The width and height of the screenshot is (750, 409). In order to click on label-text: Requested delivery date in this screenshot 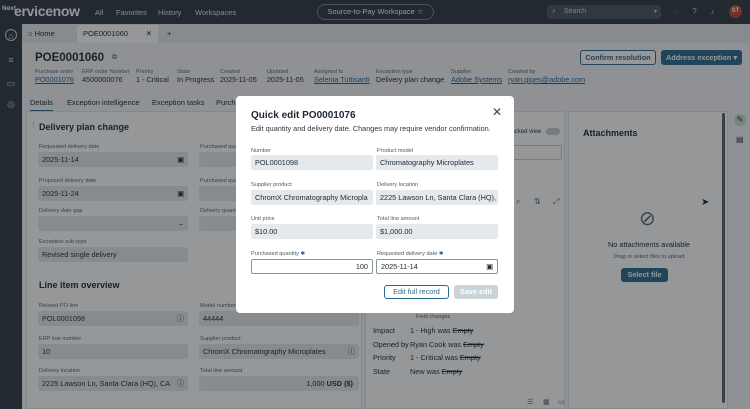, I will do `click(407, 254)`.